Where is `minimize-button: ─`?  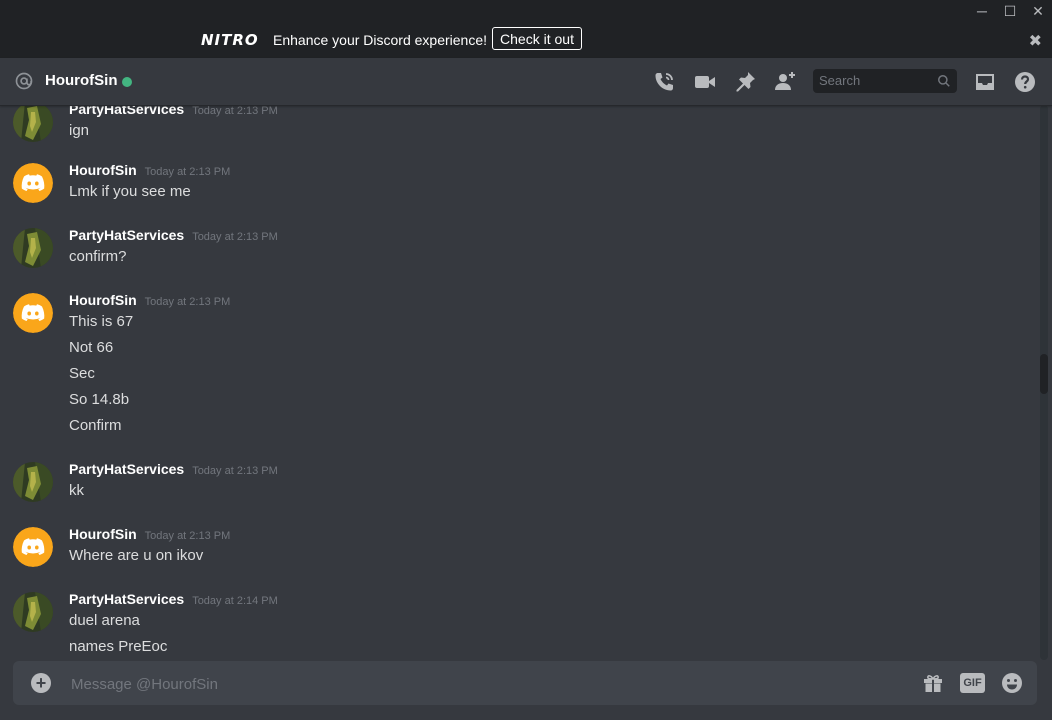 minimize-button: ─ is located at coordinates (982, 11).